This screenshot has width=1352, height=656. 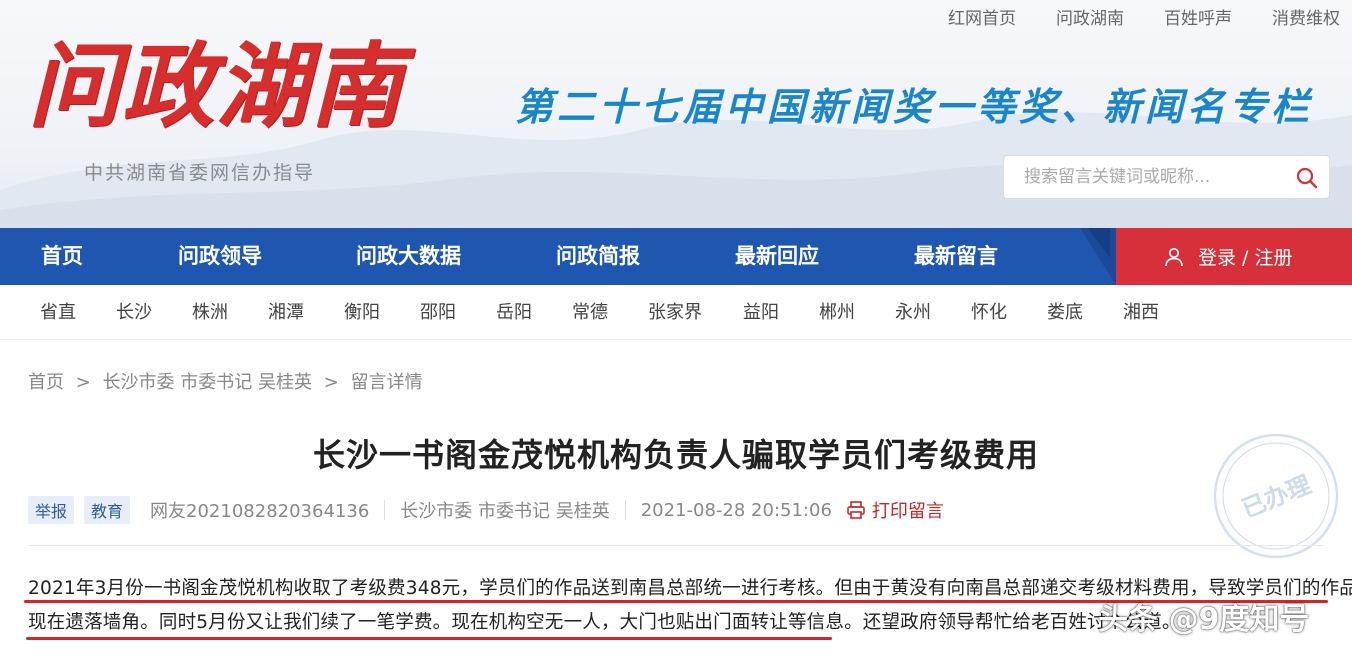 I want to click on toplink-consumer: 消费维权, so click(x=1306, y=16).